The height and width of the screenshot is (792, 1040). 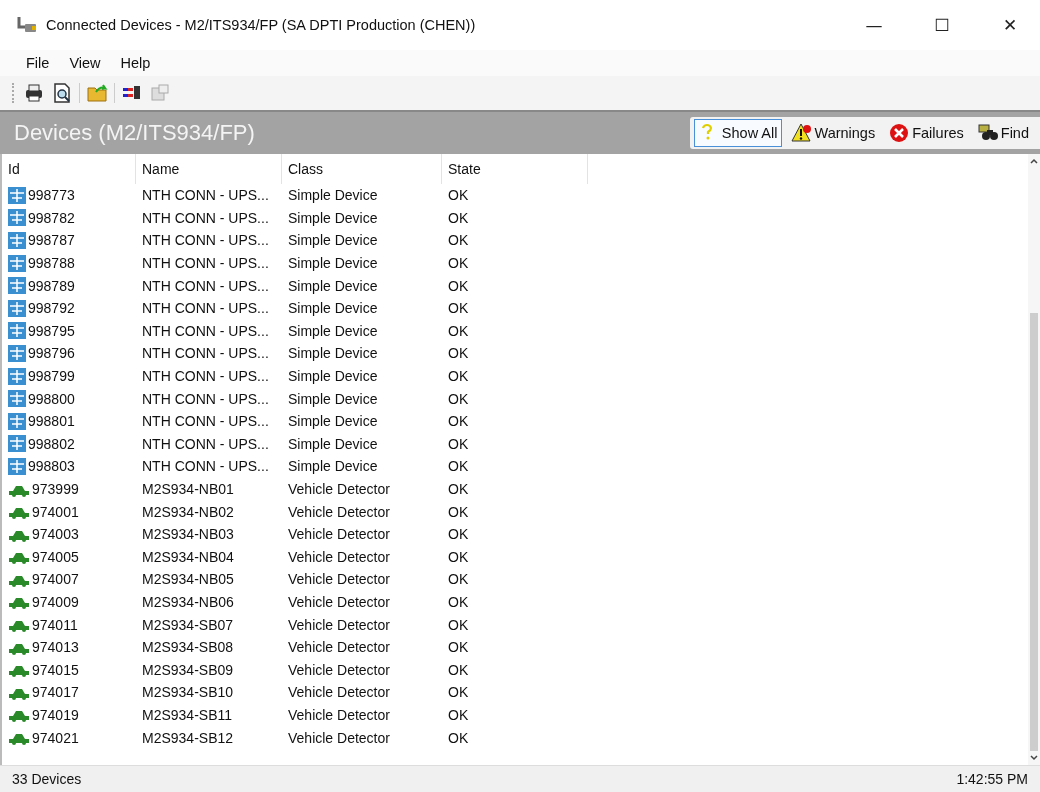 I want to click on folder-icon, so click(x=97, y=93).